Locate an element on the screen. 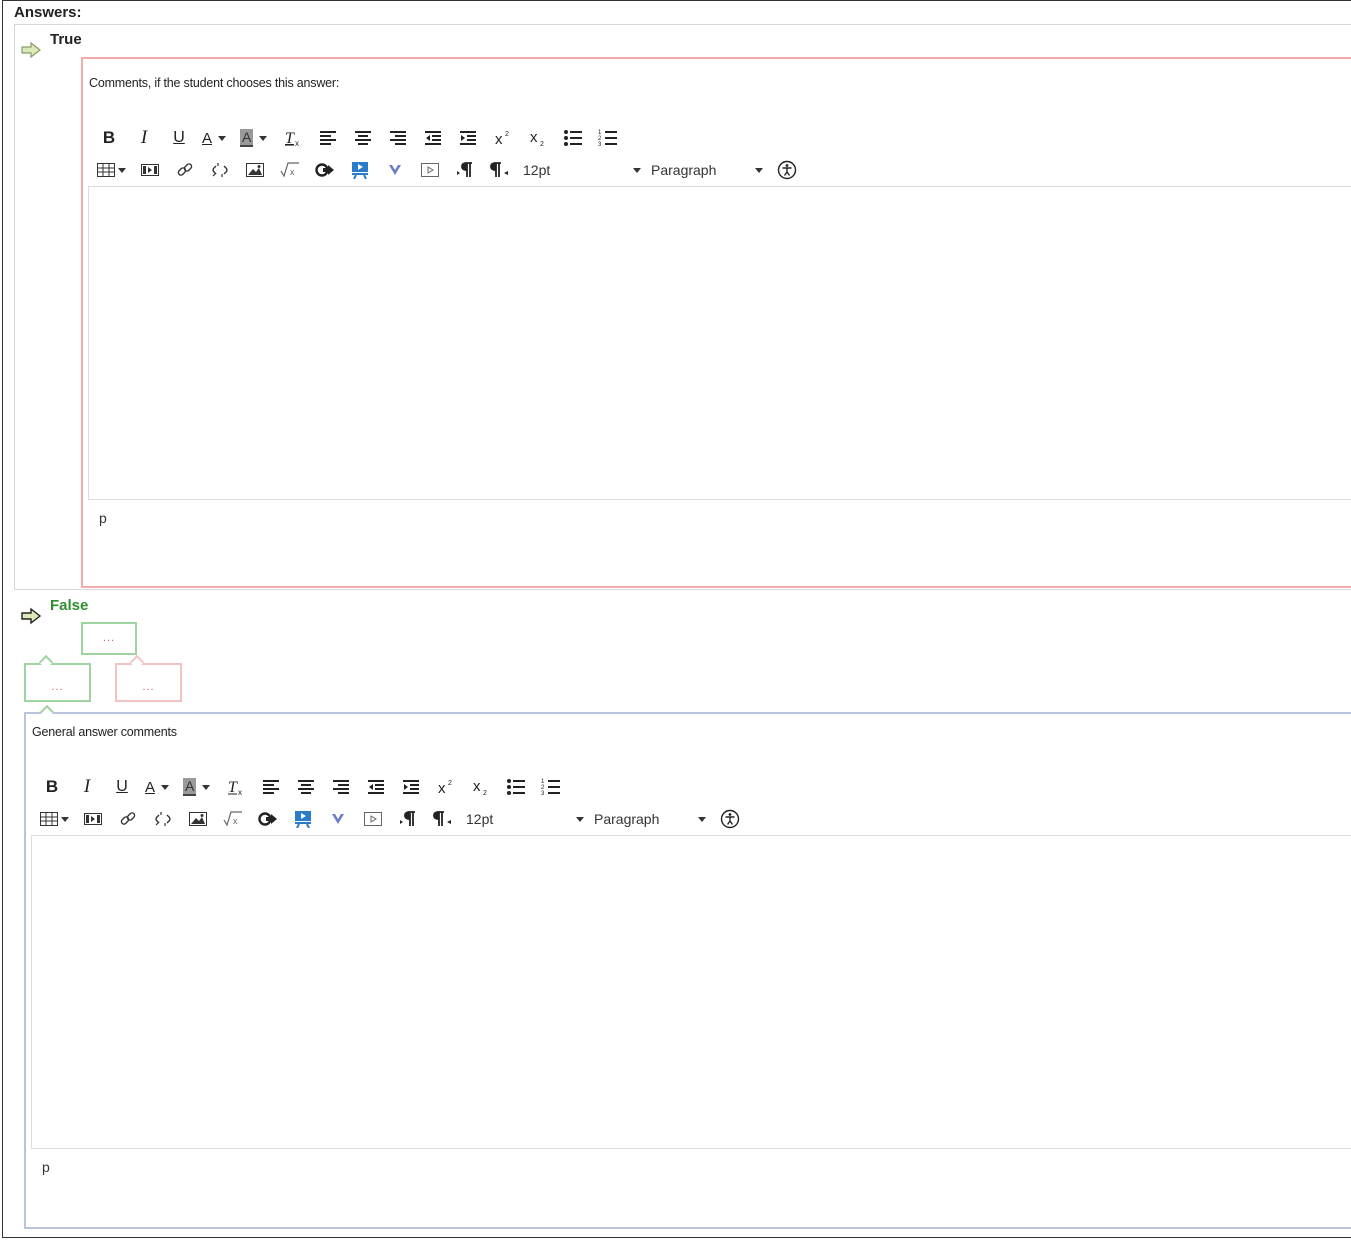 The height and width of the screenshot is (1240, 1351). video-icon is located at coordinates (373, 819).